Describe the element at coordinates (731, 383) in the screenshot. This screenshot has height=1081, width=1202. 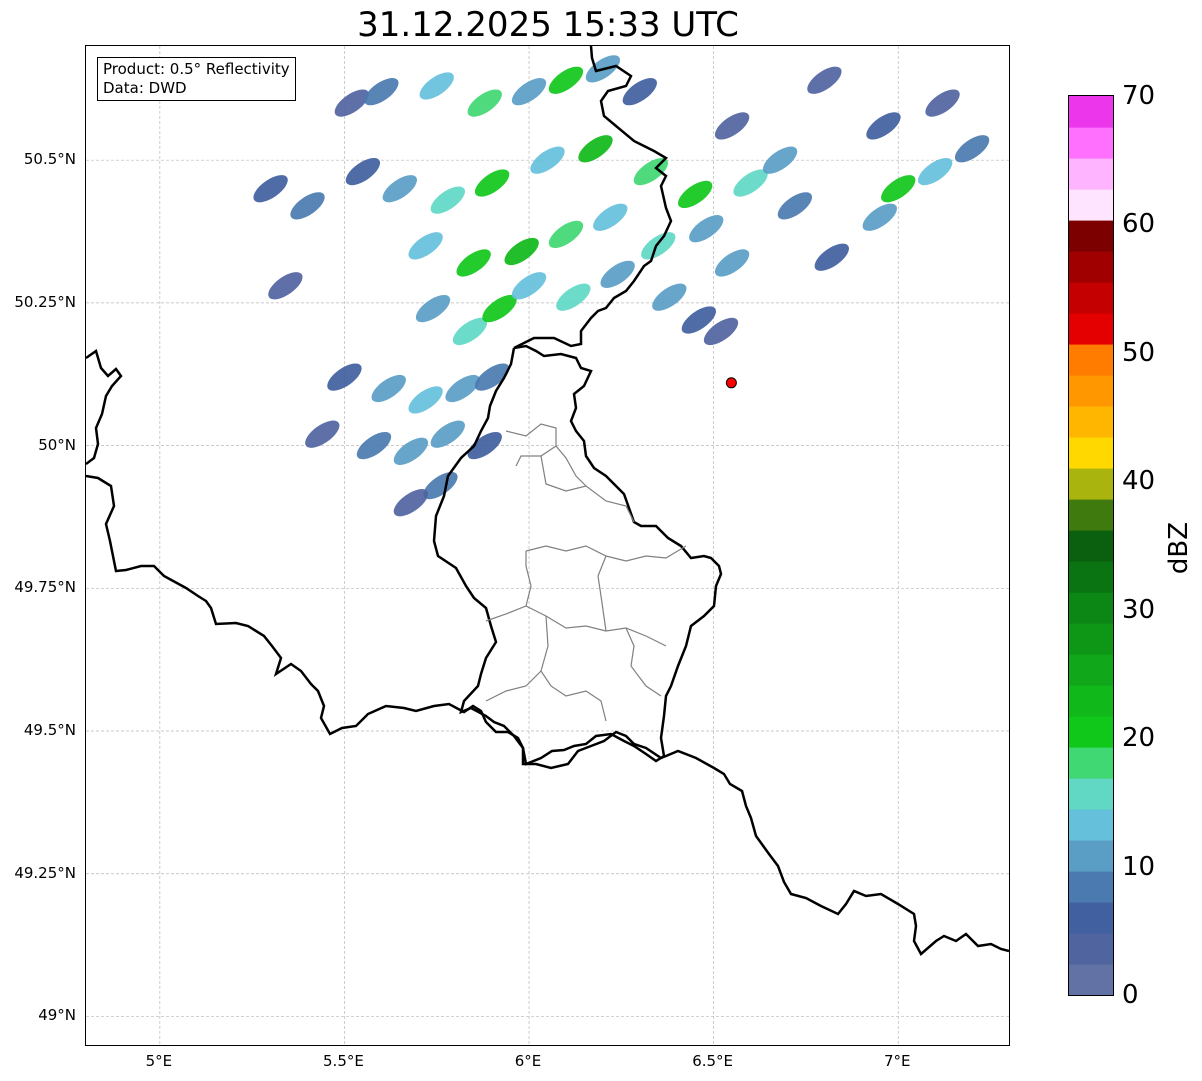
I see `radar-site-marker` at that location.